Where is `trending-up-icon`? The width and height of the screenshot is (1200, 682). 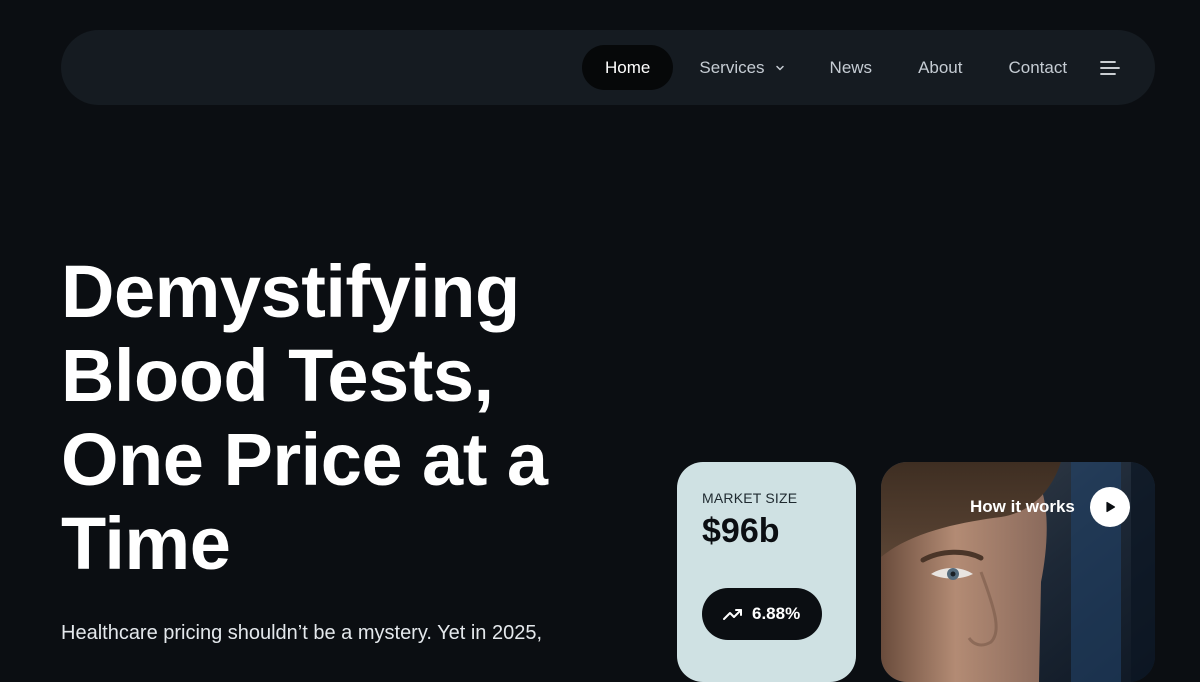
trending-up-icon is located at coordinates (732, 614).